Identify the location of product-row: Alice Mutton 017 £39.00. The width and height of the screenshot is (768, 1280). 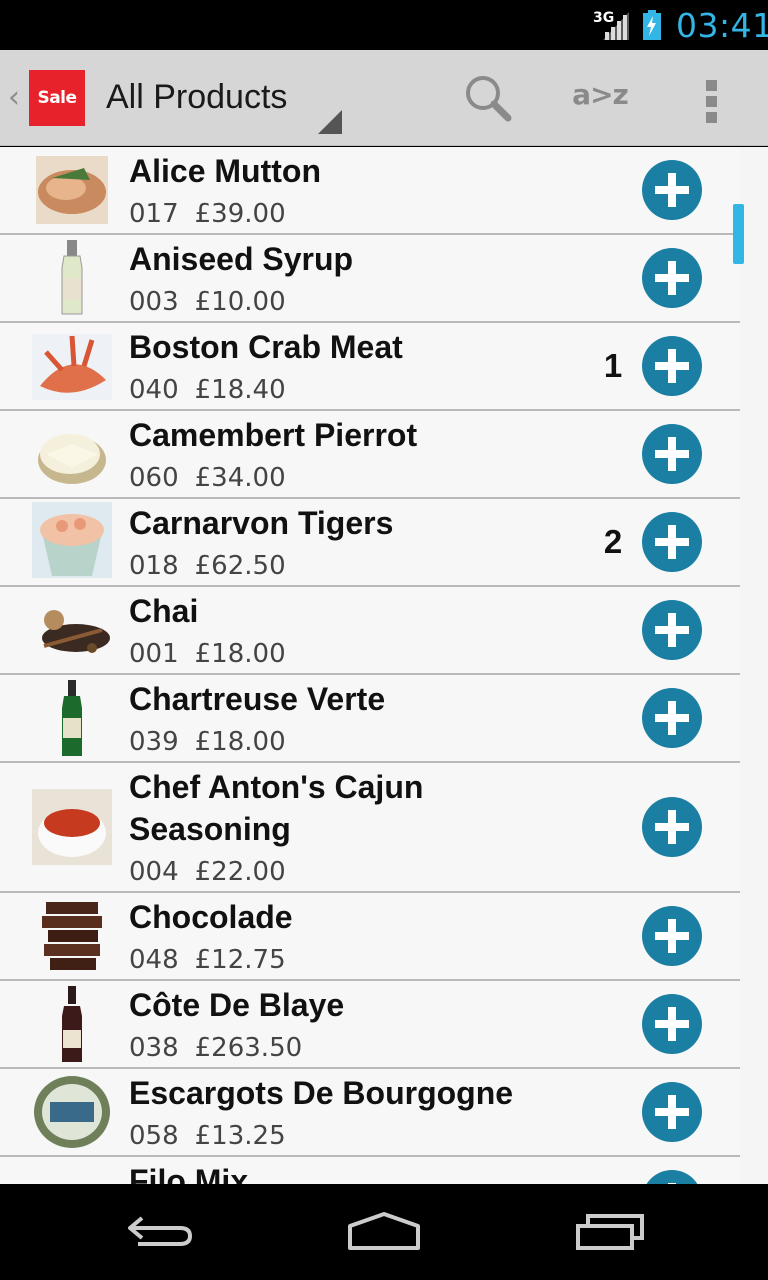
(370, 191).